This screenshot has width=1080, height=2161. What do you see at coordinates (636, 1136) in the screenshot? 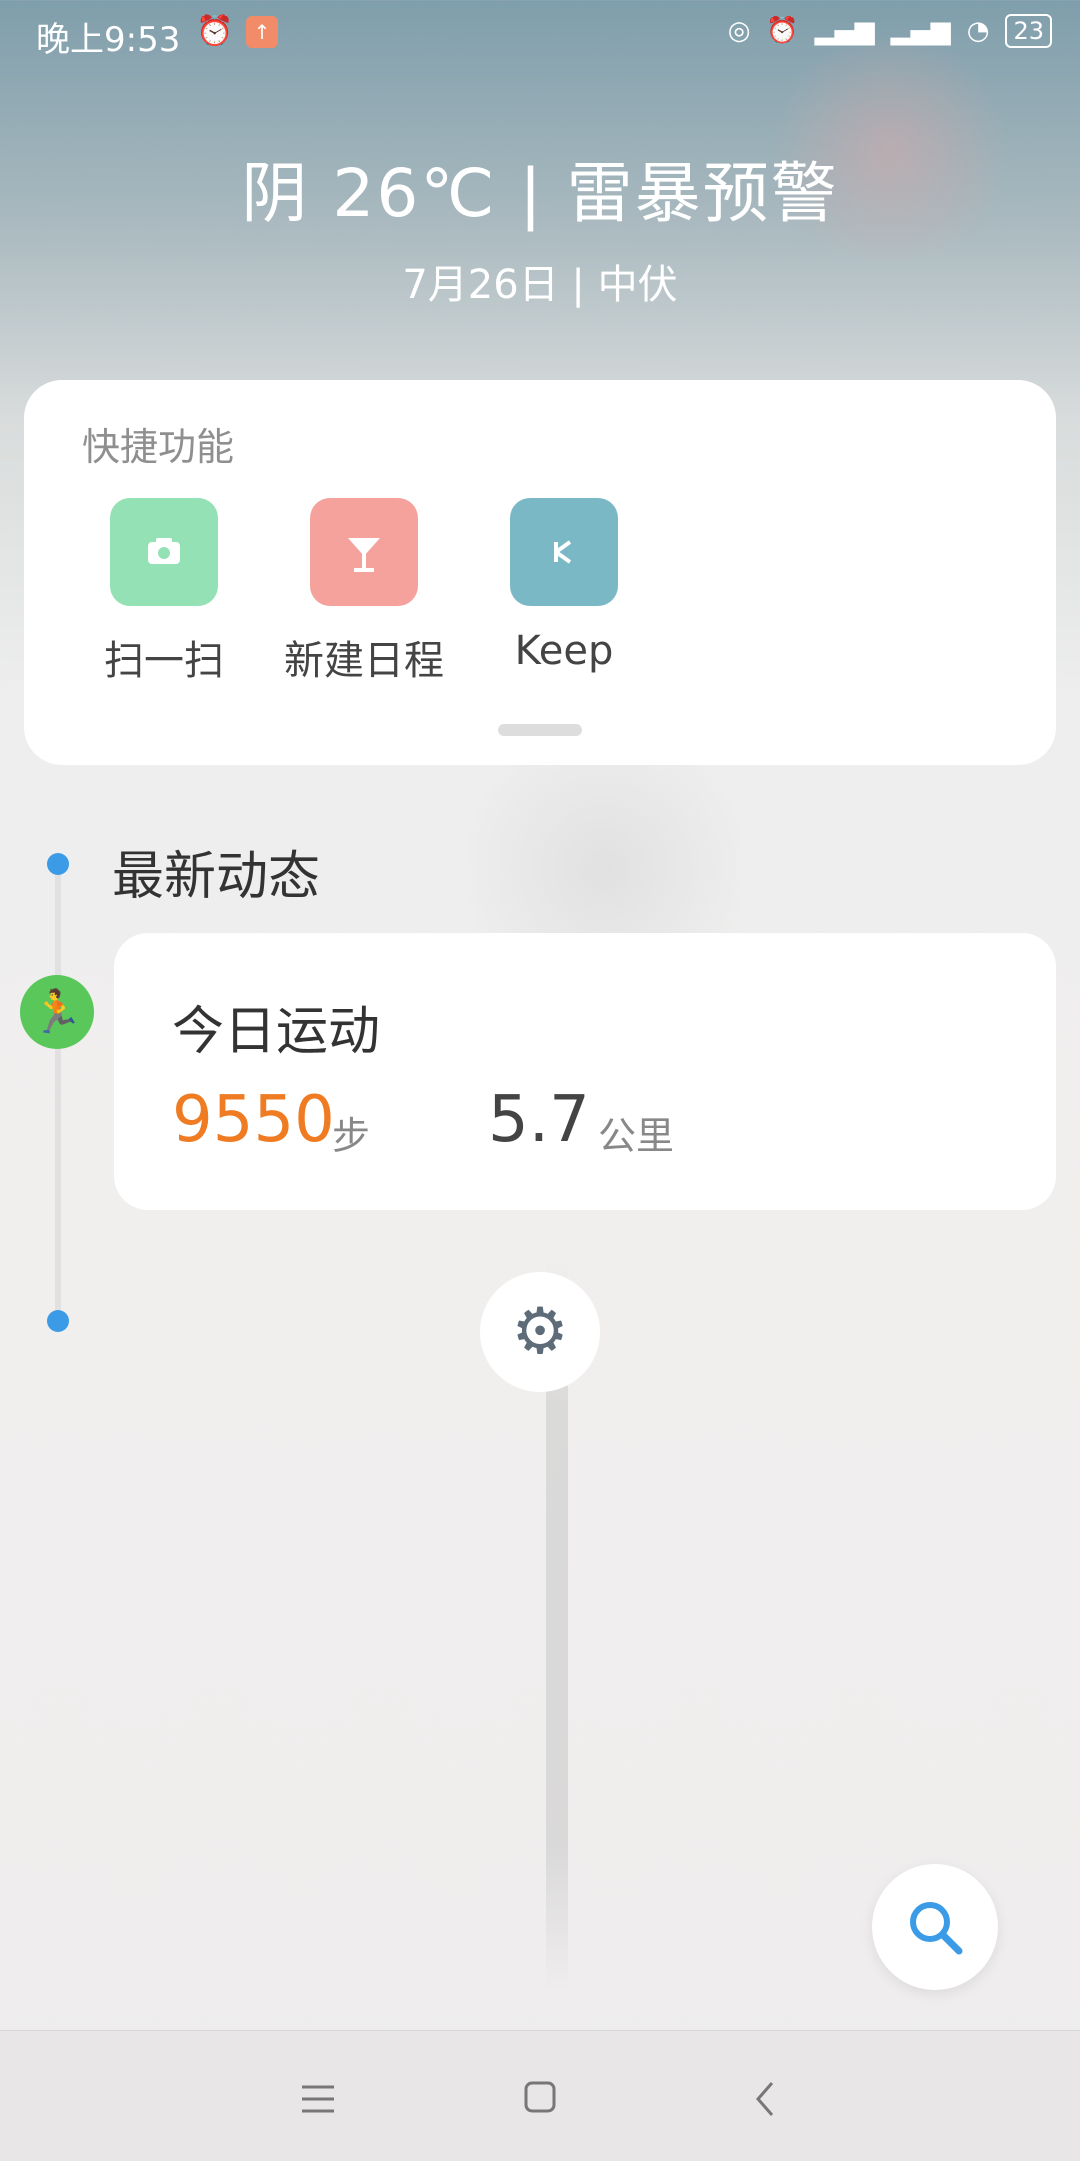
I see `distance-unit: 公里` at bounding box center [636, 1136].